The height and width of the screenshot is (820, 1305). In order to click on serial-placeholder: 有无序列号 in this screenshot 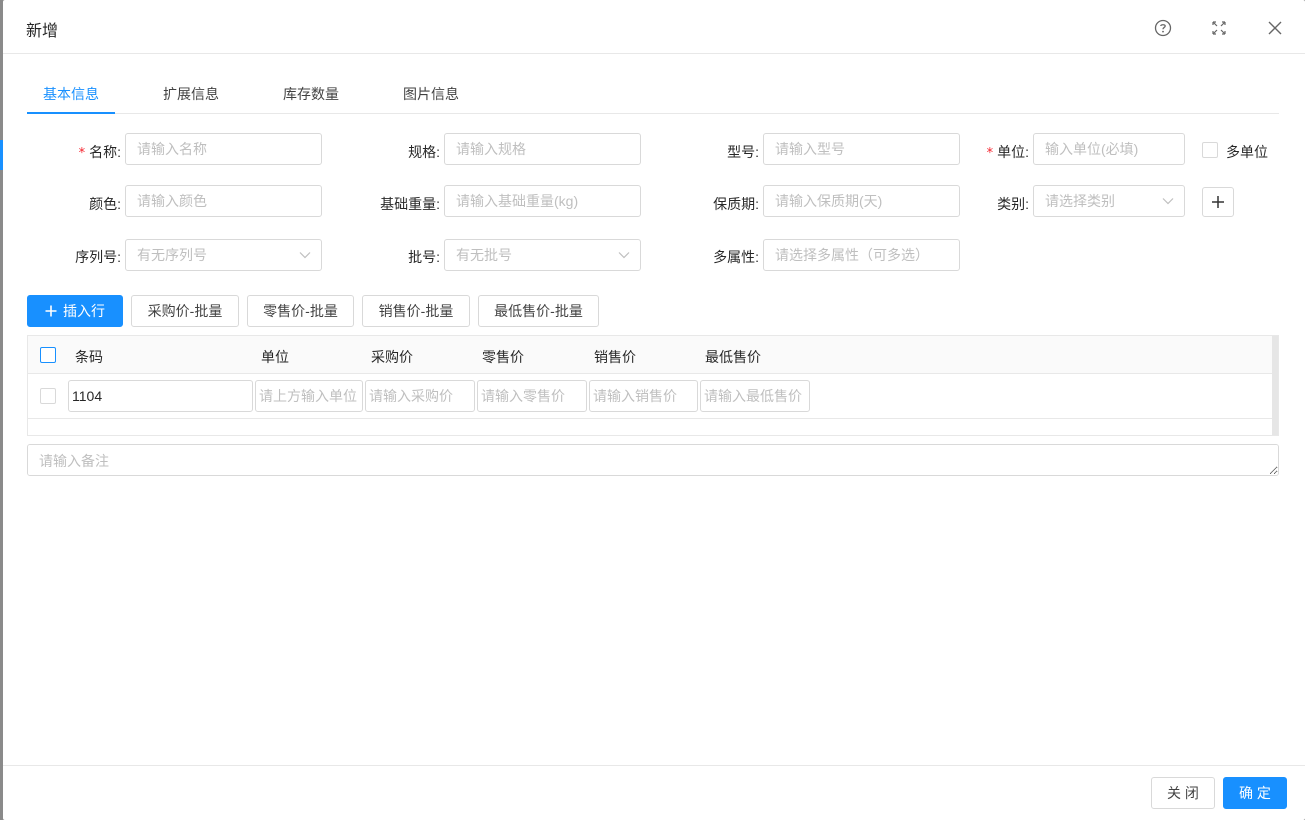, I will do `click(172, 255)`.